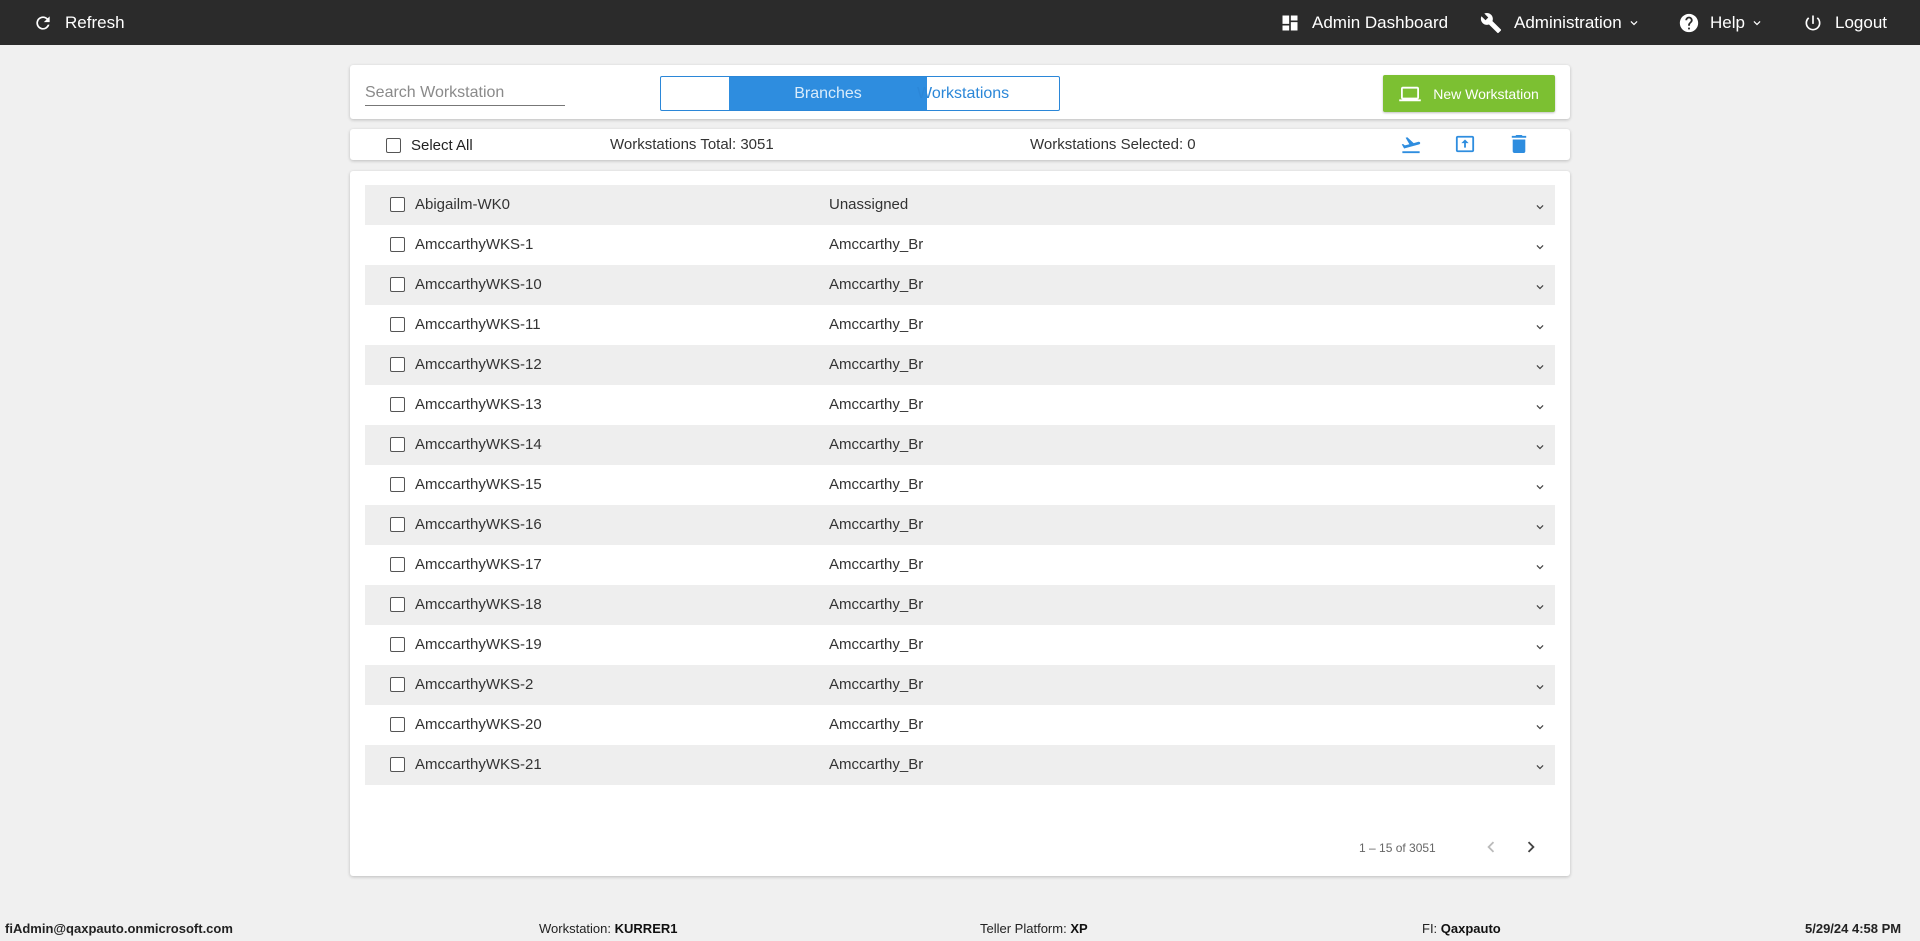  Describe the element at coordinates (1023, 928) in the screenshot. I see `footer-teller-label: Teller Platform:` at that location.